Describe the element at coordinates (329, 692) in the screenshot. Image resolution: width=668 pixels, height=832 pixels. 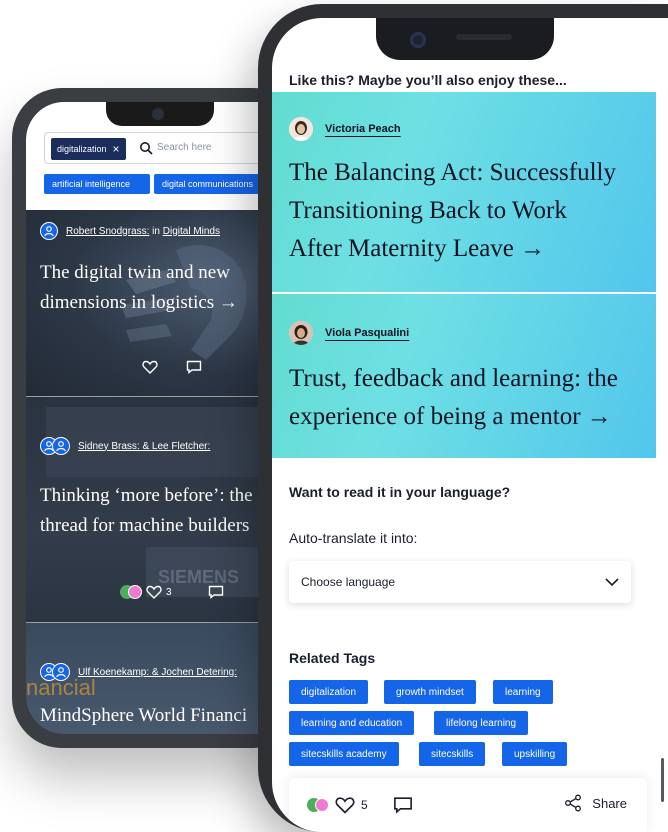
I see `tag-digitalization: digitalization` at that location.